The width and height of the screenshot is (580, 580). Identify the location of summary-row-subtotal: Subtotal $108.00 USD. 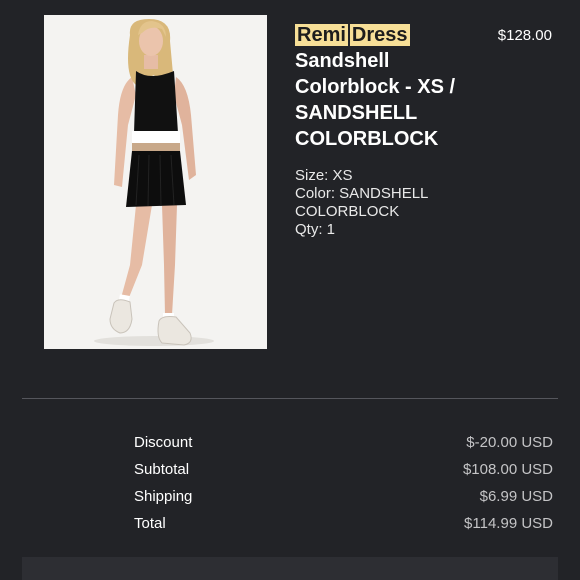
(343, 469).